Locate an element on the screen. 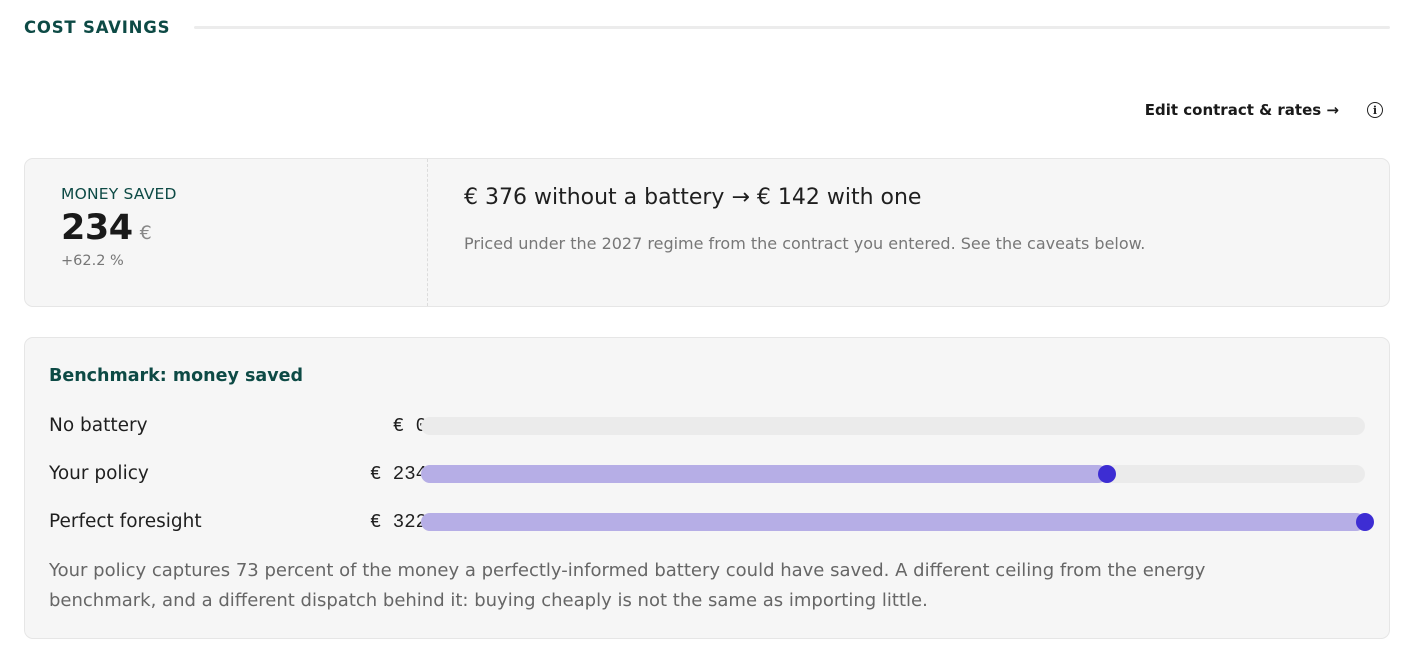 This screenshot has height=660, width=1413. row-label: Your policy is located at coordinates (99, 473).